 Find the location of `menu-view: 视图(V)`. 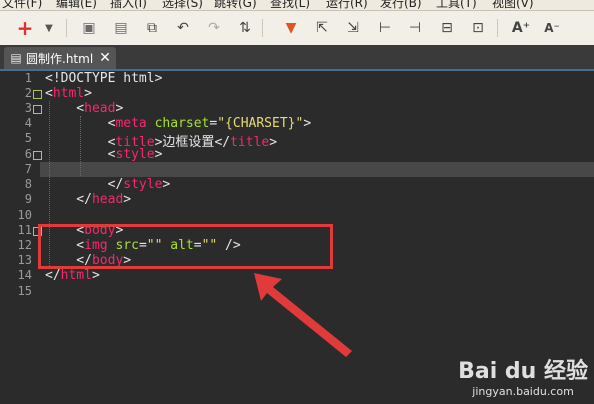

menu-view: 视图(V) is located at coordinates (513, 5).